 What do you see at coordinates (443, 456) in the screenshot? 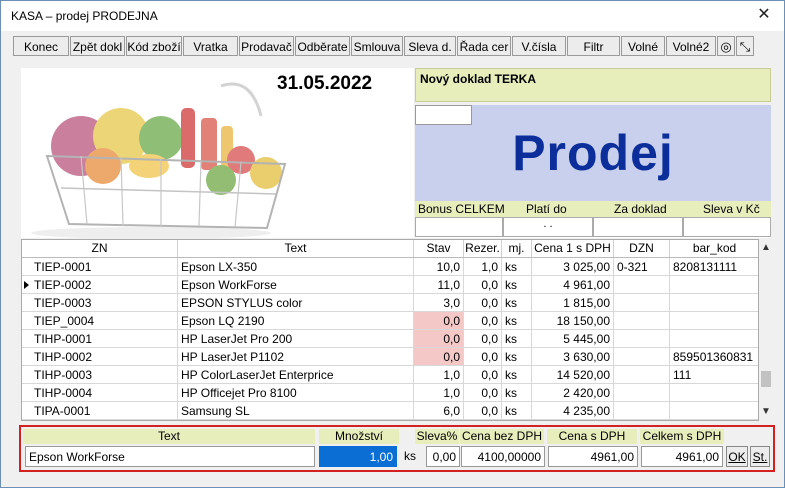
I see `entry-sleva-field: 0,00` at bounding box center [443, 456].